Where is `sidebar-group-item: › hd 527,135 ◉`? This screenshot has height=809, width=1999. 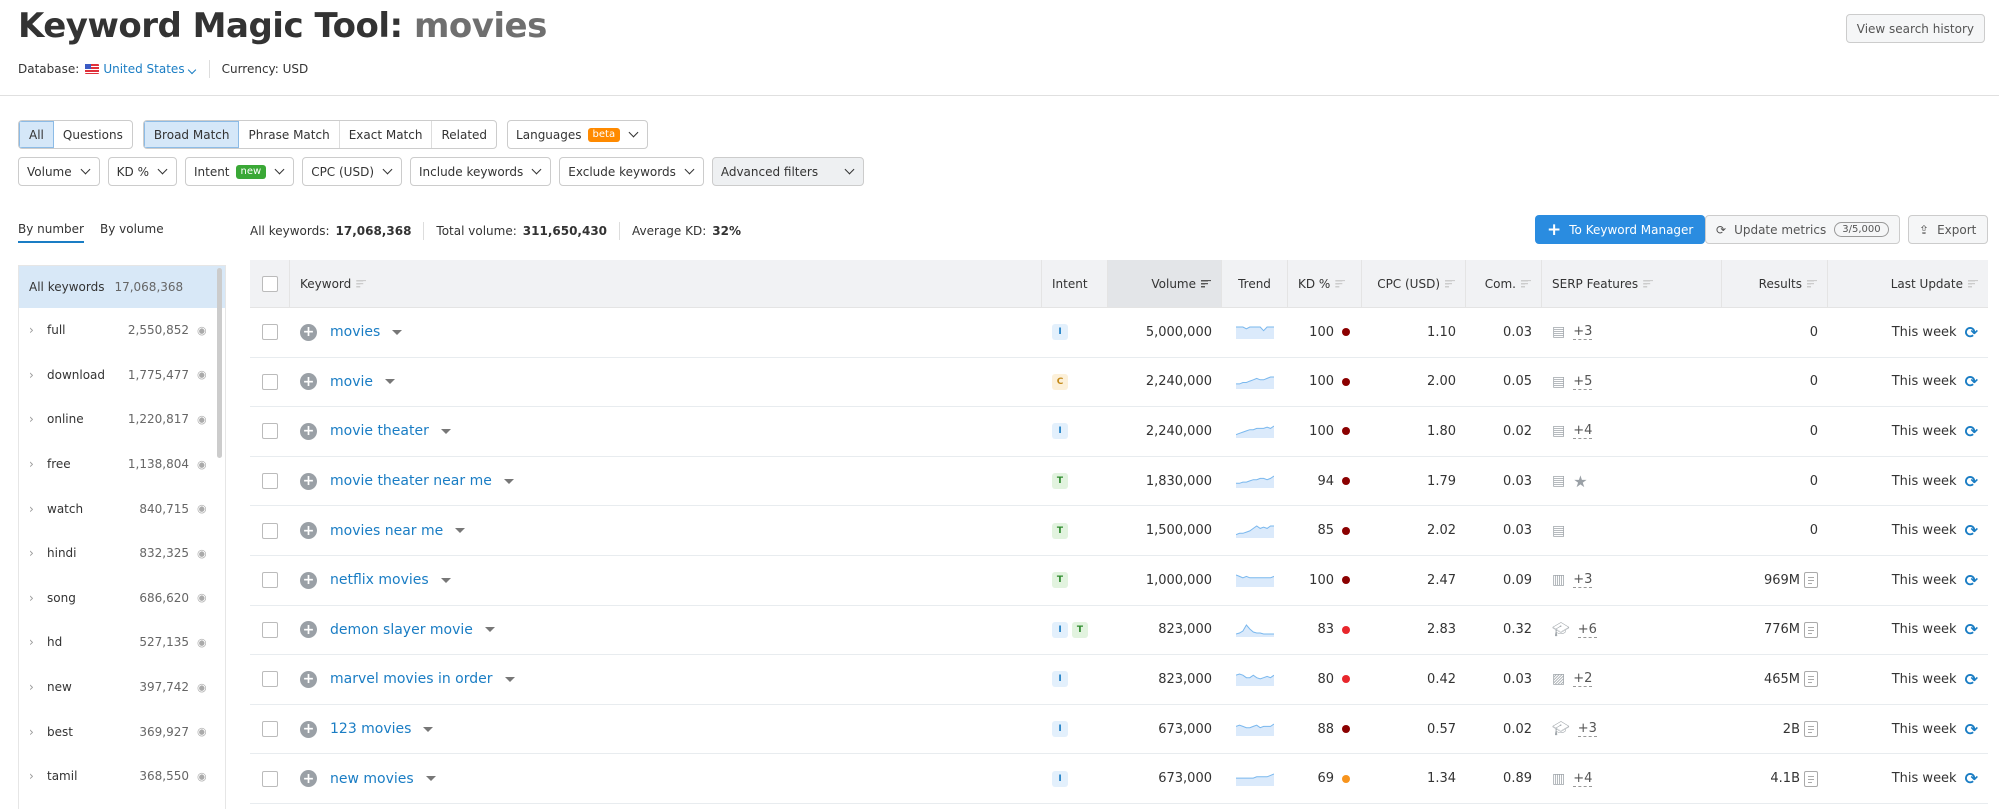
sidebar-group-item: › hd 527,135 ◉ is located at coordinates (122, 642).